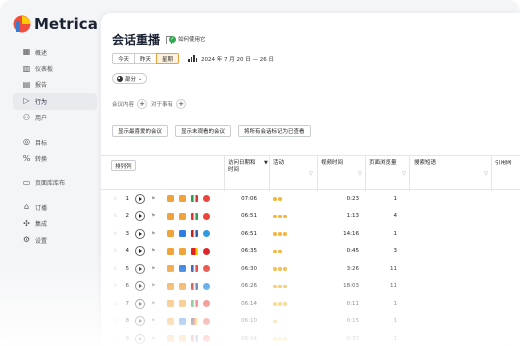  I want to click on logo: Metrica, so click(55, 24).